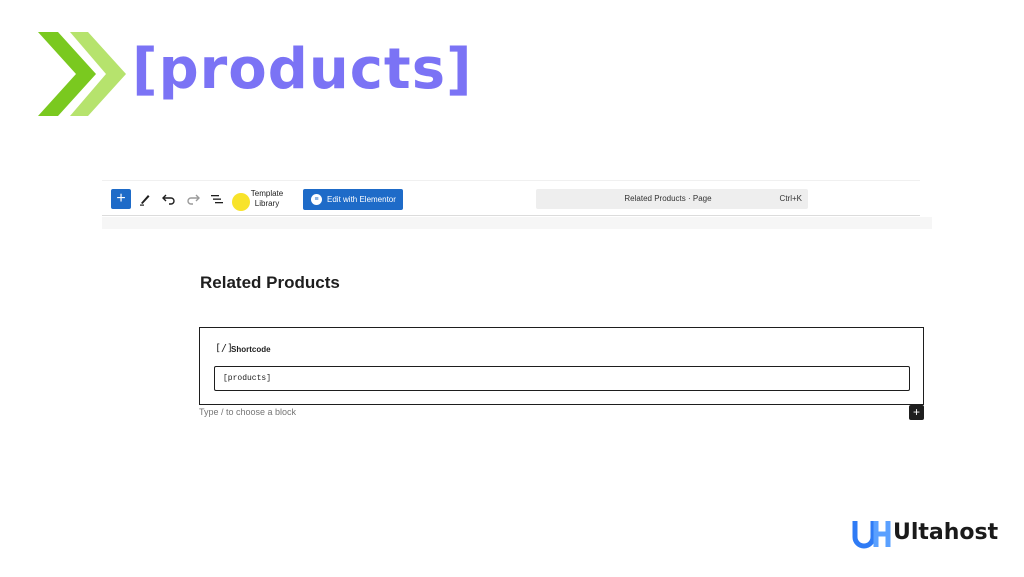 The width and height of the screenshot is (1024, 577). I want to click on pencil-icon, so click(145, 199).